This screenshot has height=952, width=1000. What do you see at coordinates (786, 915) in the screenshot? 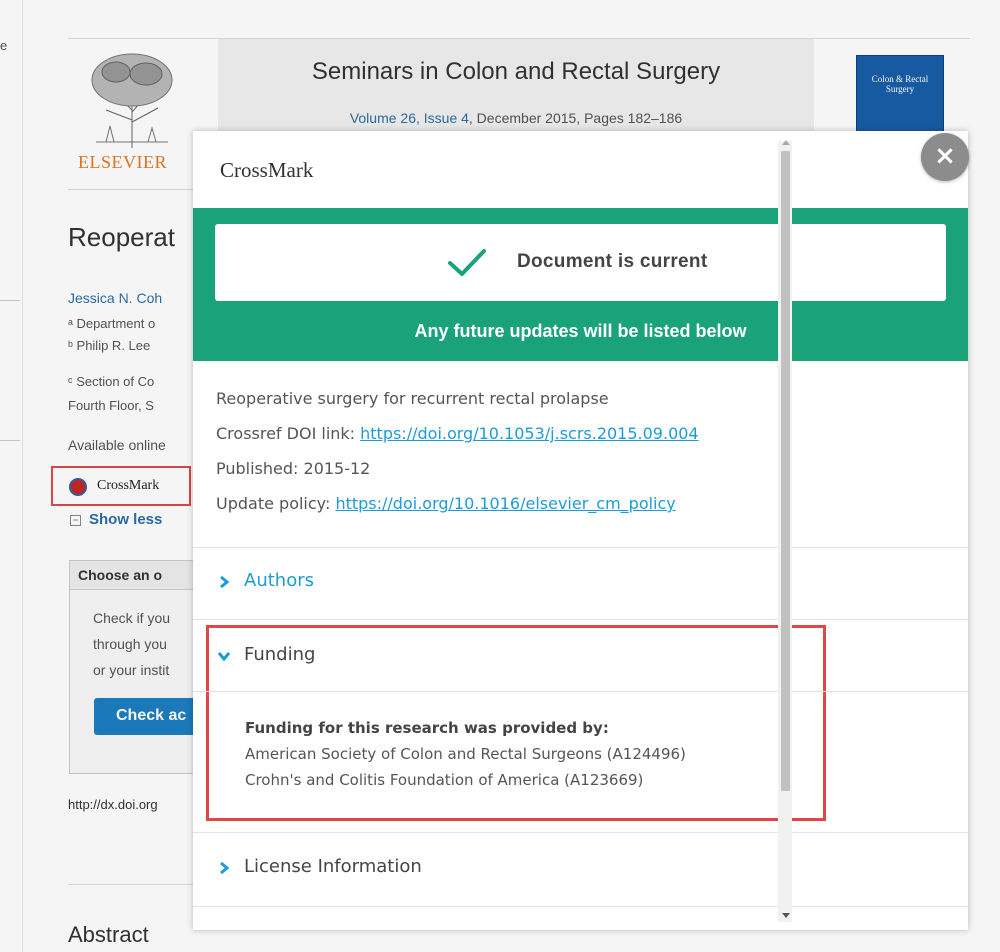
I see `scroll-down-arrow` at bounding box center [786, 915].